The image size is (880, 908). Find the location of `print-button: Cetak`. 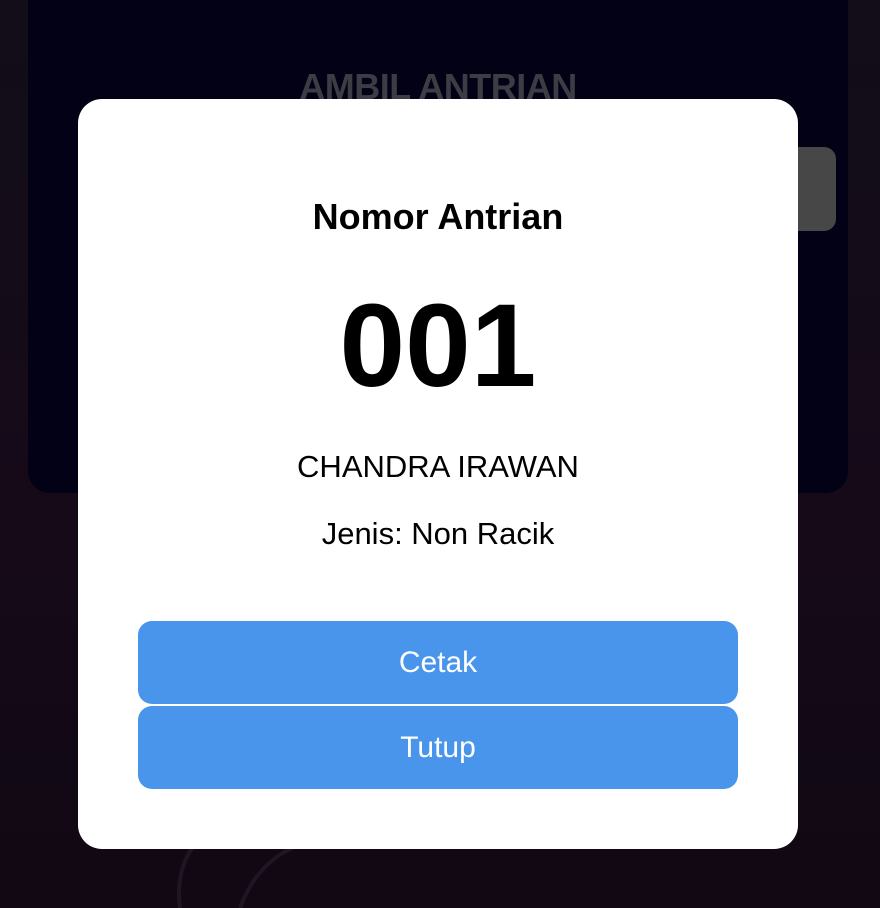

print-button: Cetak is located at coordinates (438, 662).